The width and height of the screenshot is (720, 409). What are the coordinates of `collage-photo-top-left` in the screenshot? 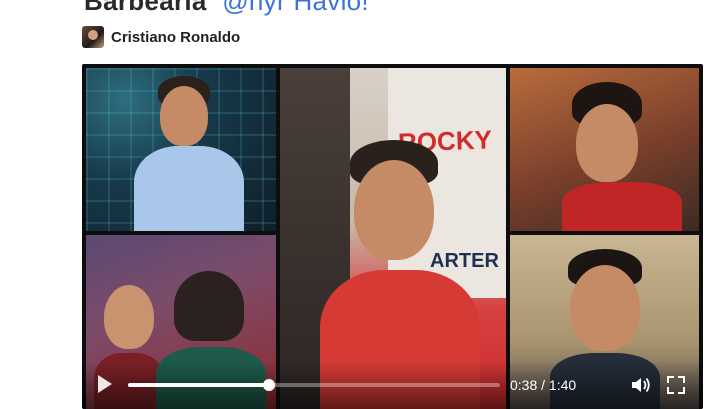 It's located at (181, 149).